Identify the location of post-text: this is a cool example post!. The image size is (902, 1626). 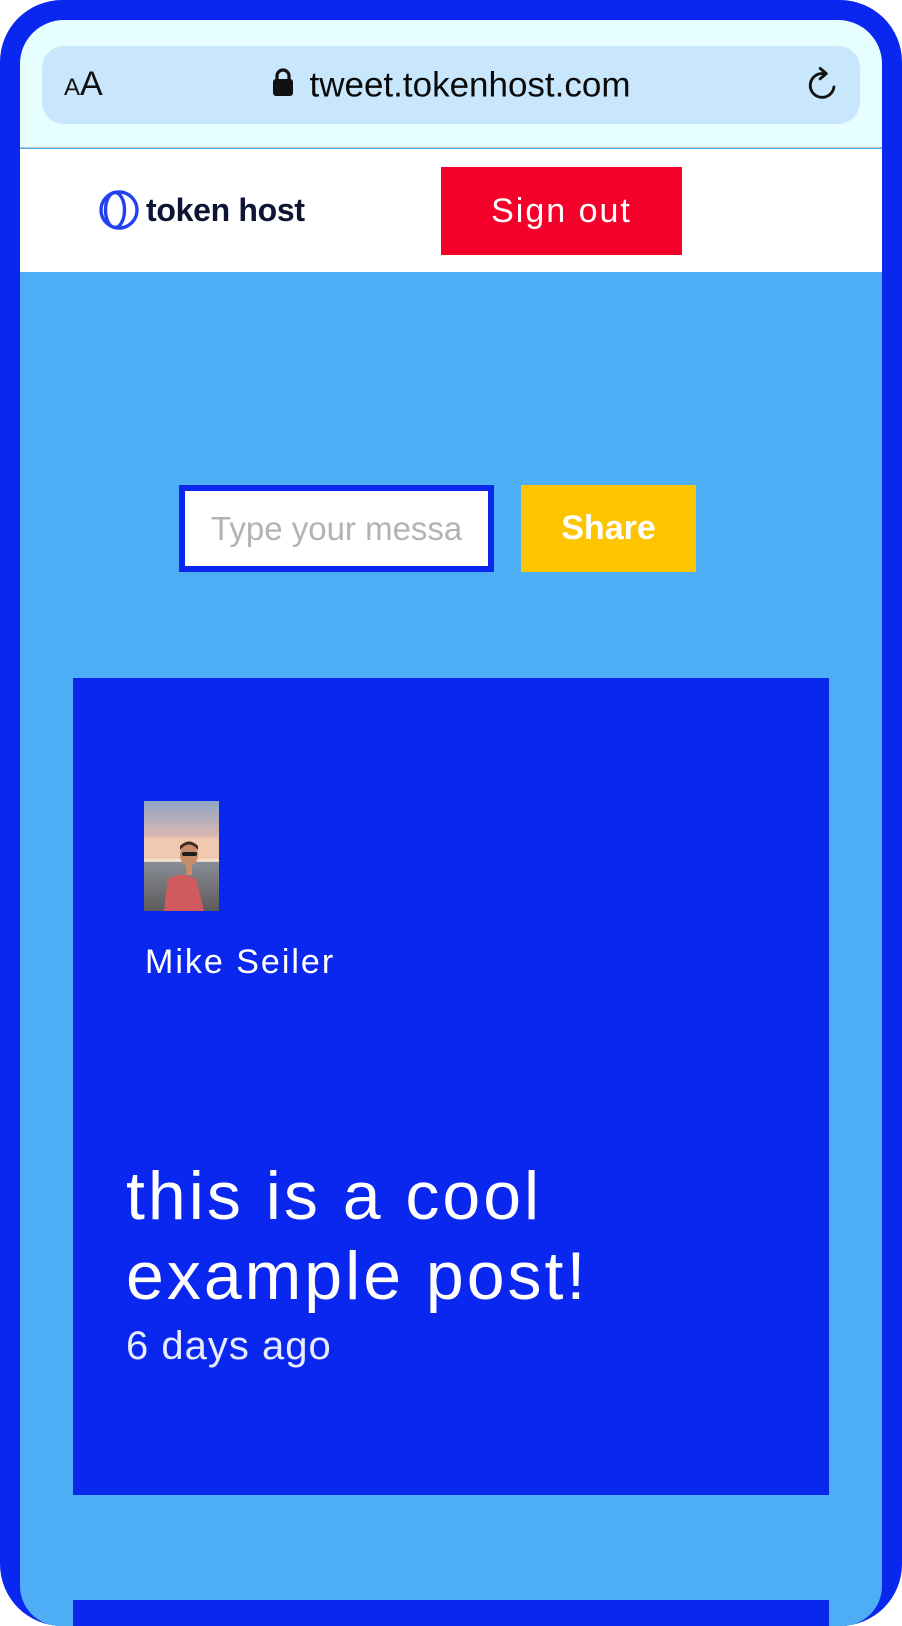
(357, 1236).